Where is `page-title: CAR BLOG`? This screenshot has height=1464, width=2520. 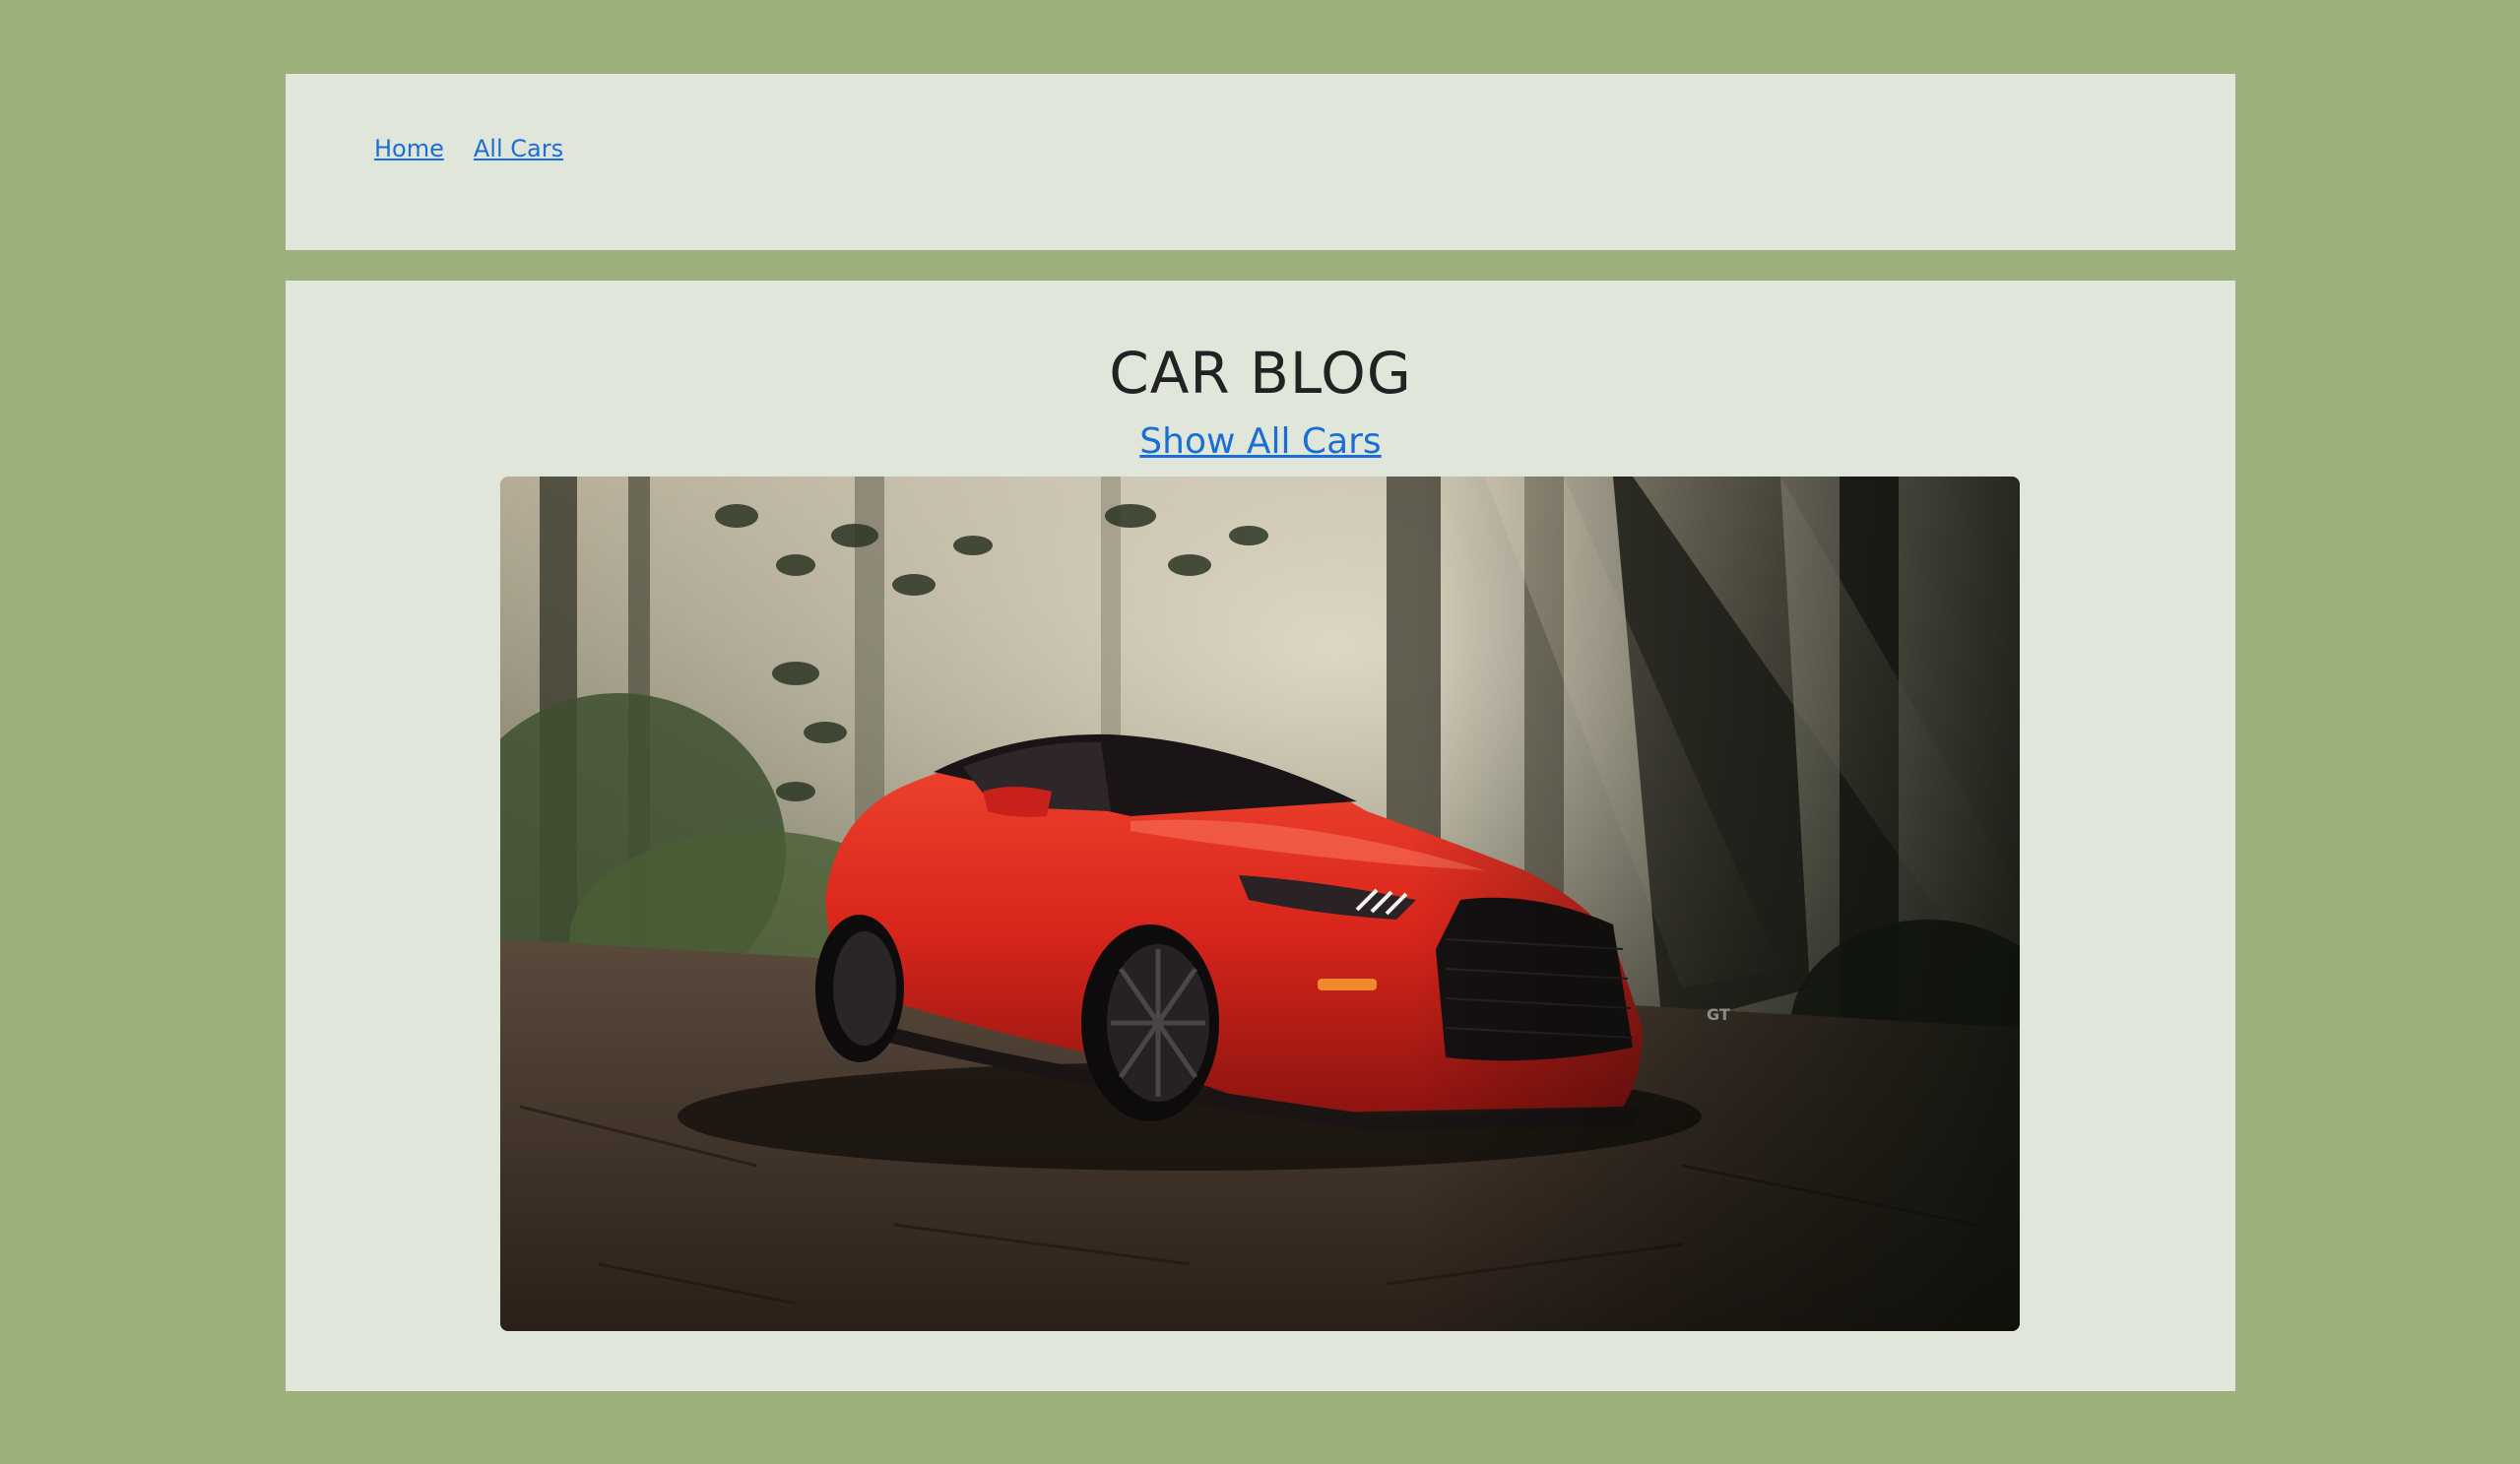 page-title: CAR BLOG is located at coordinates (1260, 374).